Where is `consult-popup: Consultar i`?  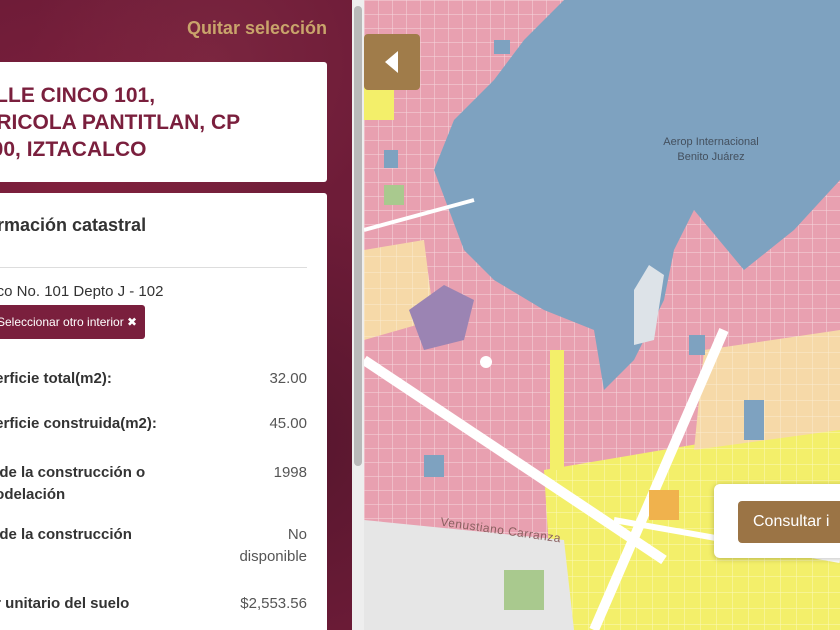 consult-popup: Consultar i is located at coordinates (777, 521).